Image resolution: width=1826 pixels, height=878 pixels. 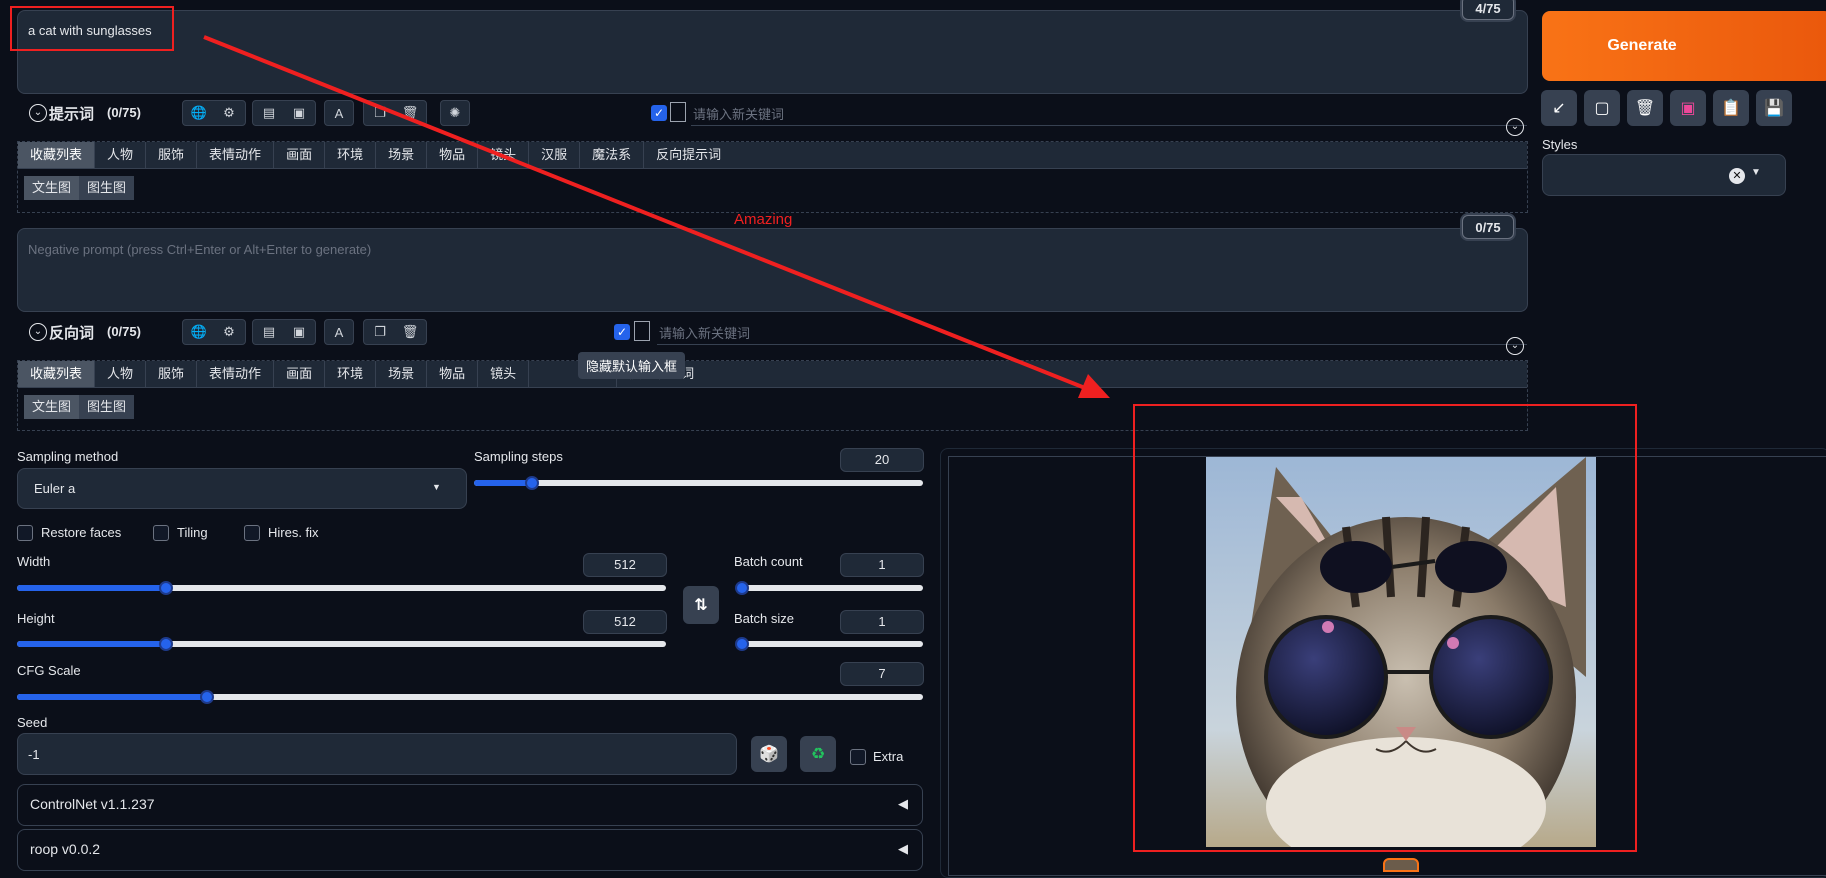 What do you see at coordinates (1092, 331) in the screenshot?
I see `negative-keyword-input: 请输入新关键词` at bounding box center [1092, 331].